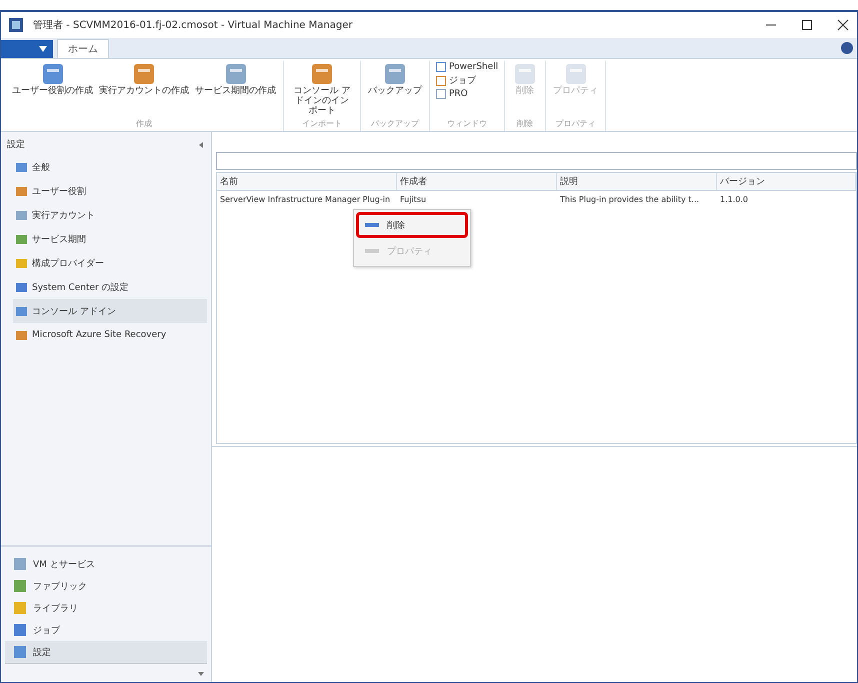  I want to click on column-header: 作成者, so click(477, 181).